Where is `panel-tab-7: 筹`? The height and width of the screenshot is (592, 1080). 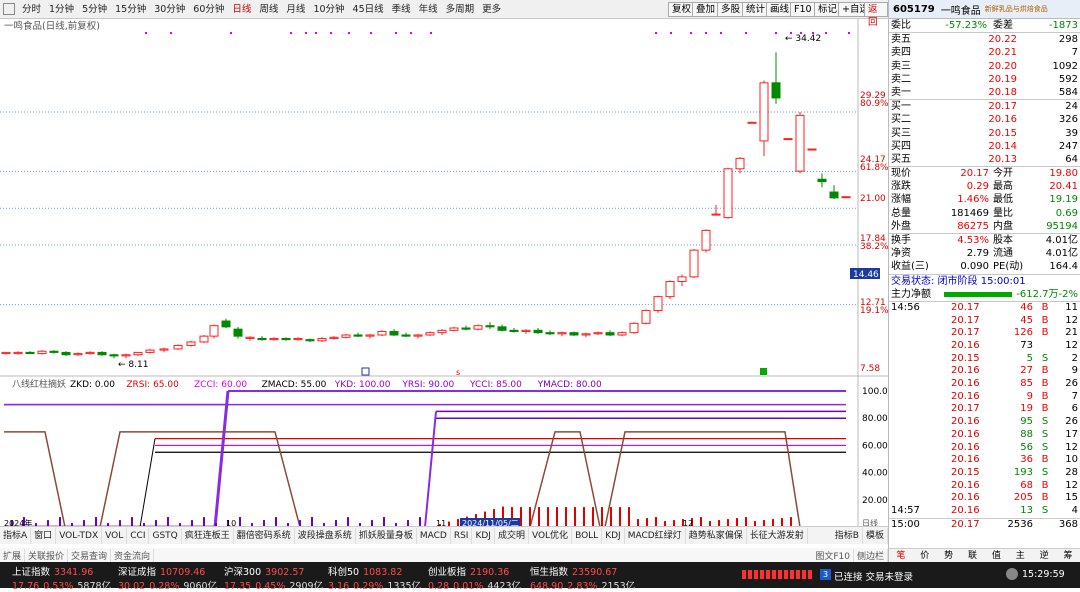
panel-tab-7: 筹 is located at coordinates (1068, 555).